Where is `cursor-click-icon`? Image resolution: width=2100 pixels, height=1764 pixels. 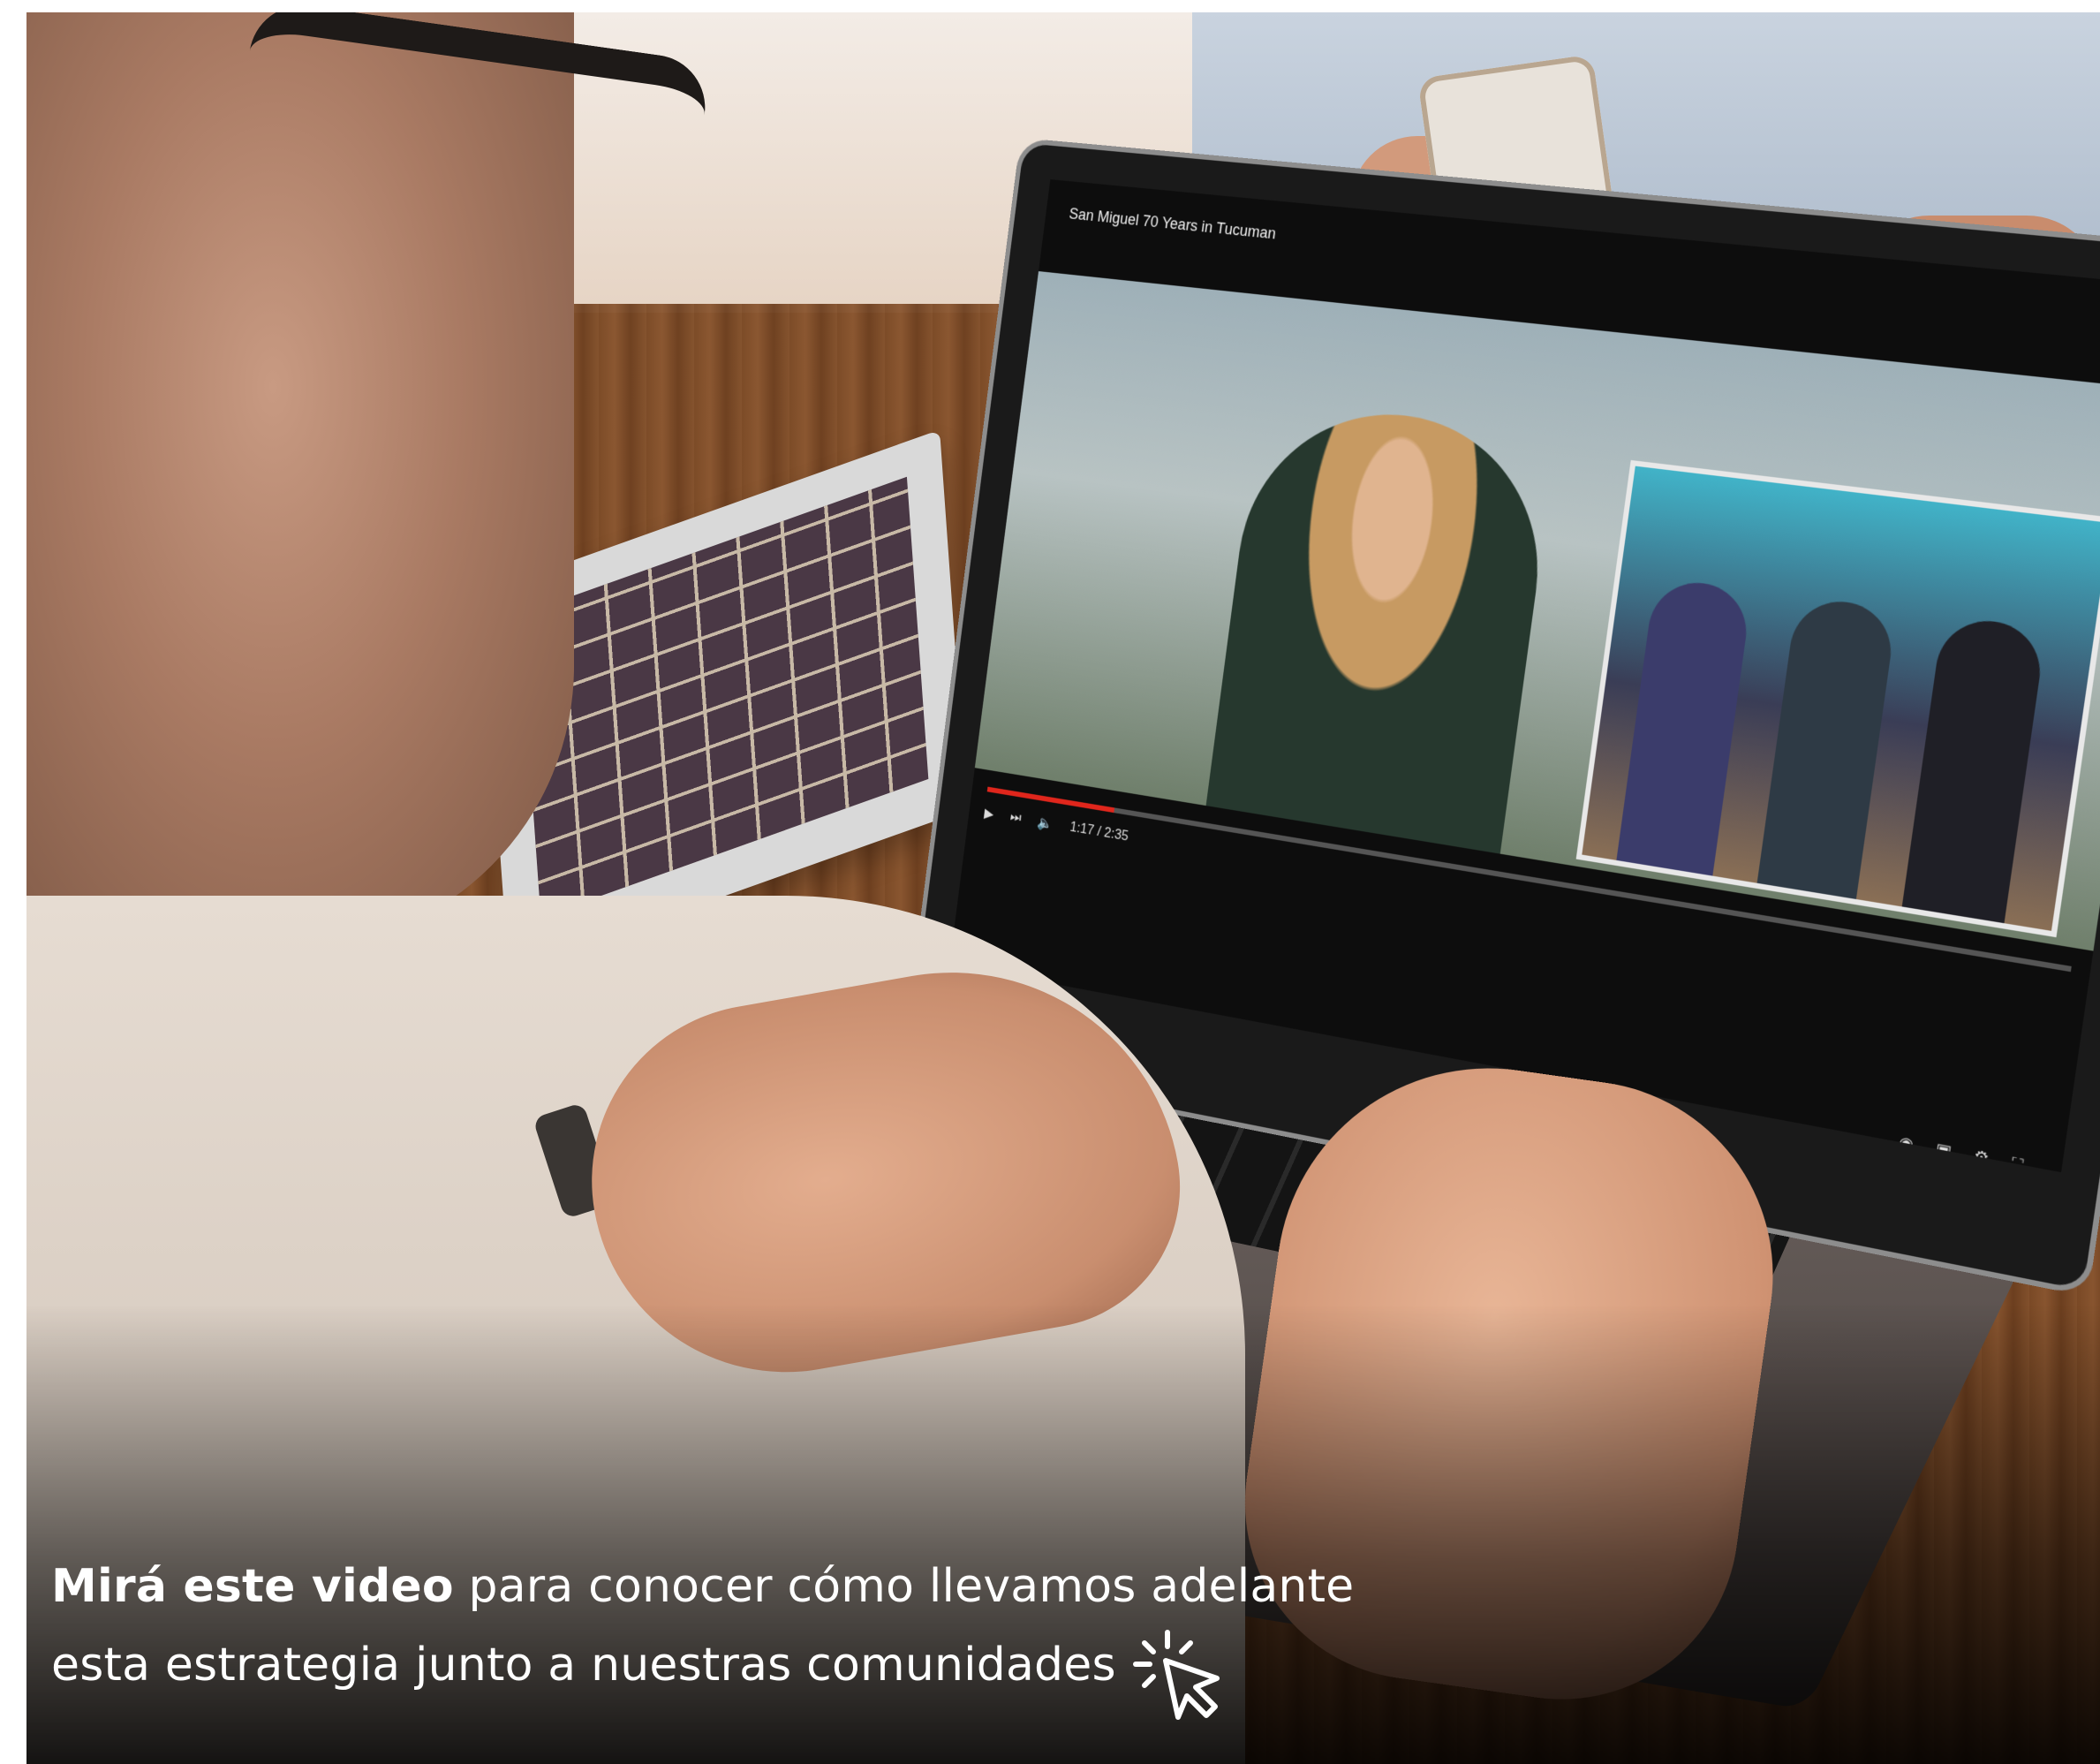 cursor-click-icon is located at coordinates (1181, 1673).